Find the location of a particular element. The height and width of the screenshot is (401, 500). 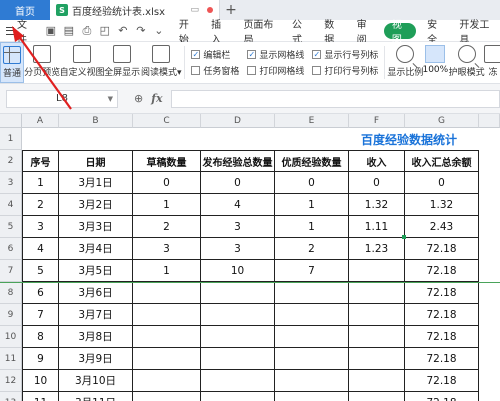

select-all-corner is located at coordinates (11, 121).